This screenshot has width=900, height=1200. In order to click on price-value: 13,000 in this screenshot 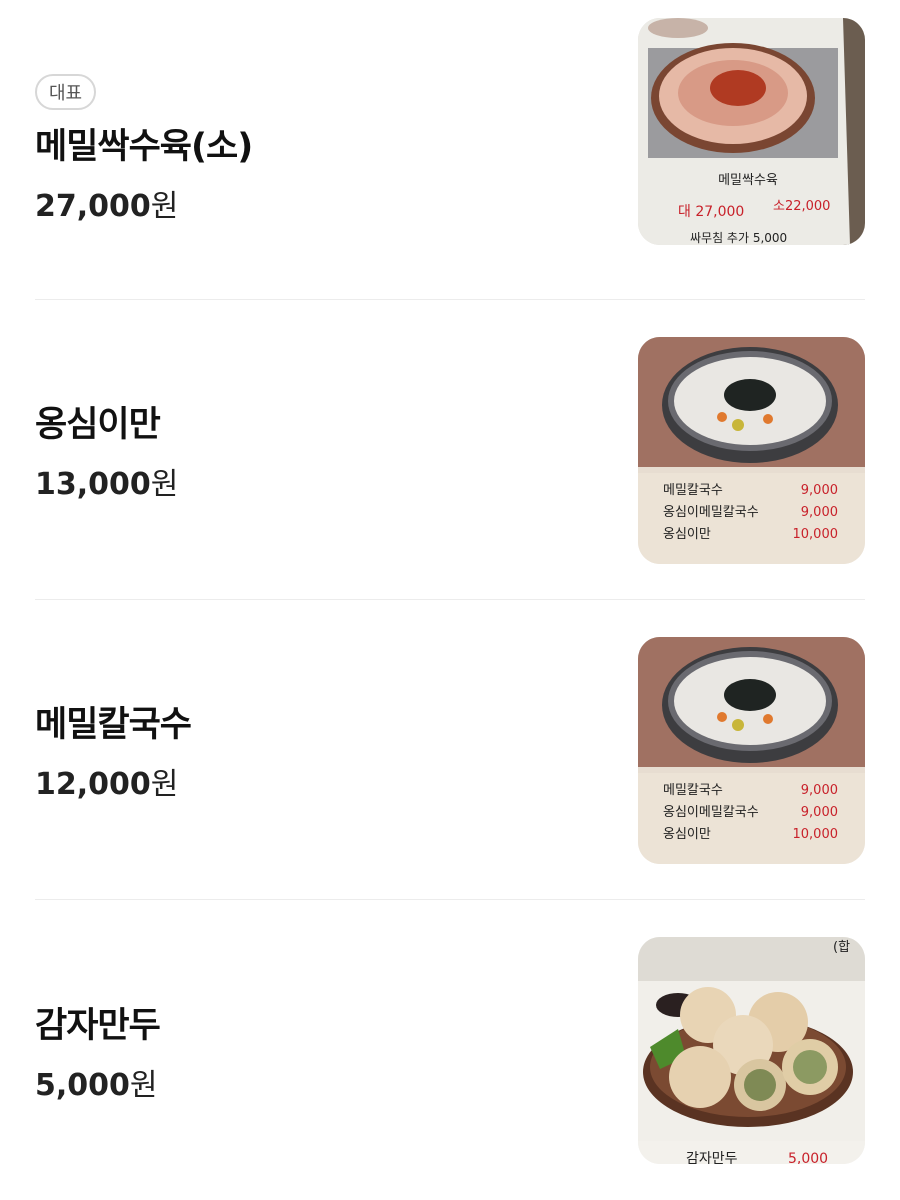, I will do `click(93, 484)`.